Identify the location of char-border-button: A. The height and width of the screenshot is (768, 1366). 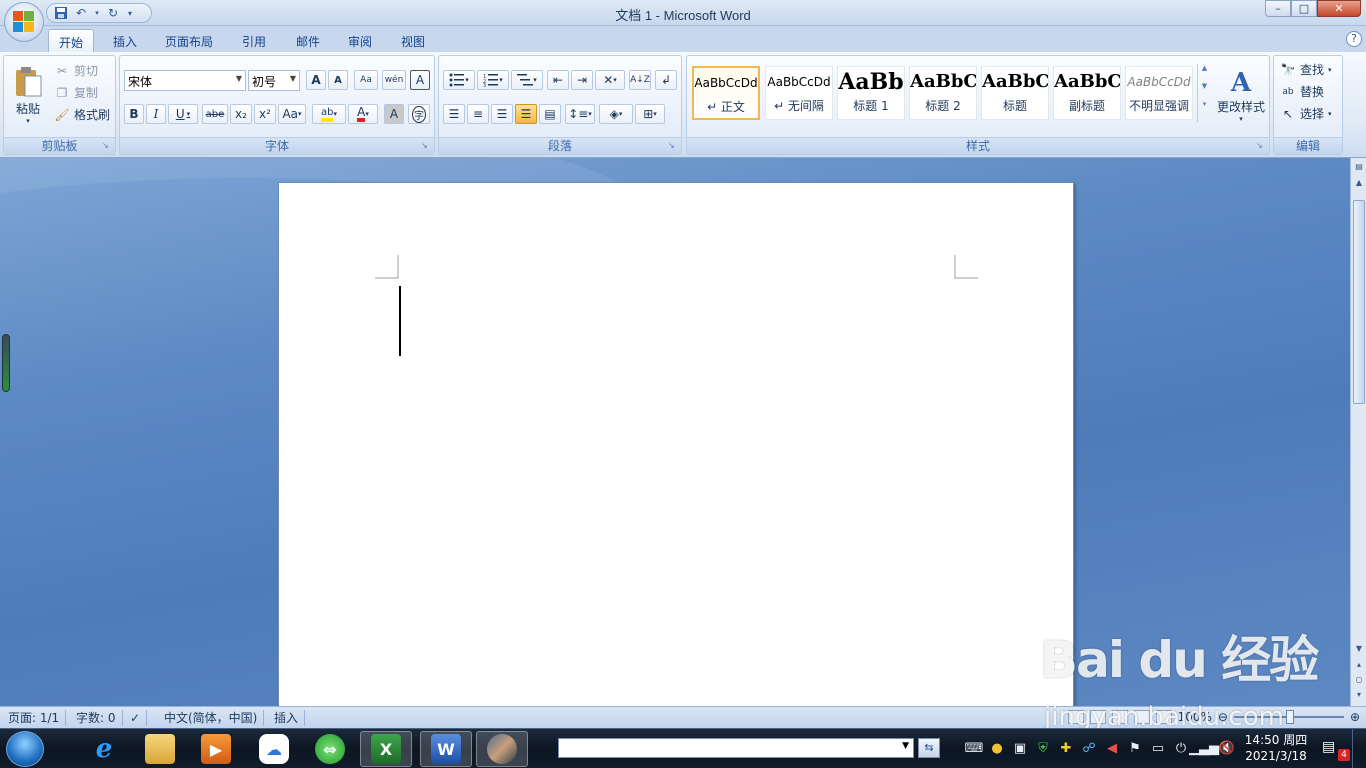
(420, 80).